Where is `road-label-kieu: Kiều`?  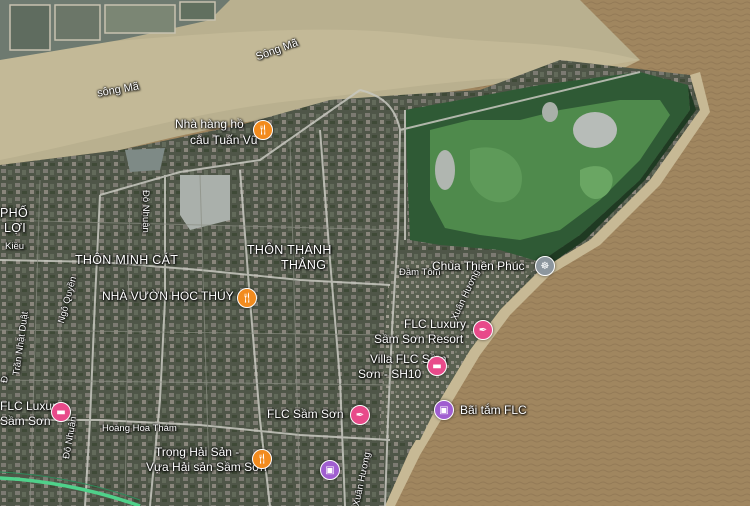
road-label-kieu: Kiều is located at coordinates (15, 246).